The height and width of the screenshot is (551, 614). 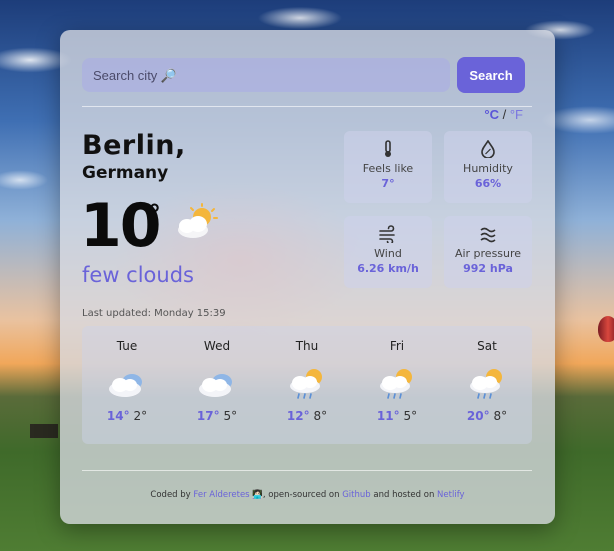 I want to click on forecast-day: Sat 20° 8°, so click(x=487, y=374).